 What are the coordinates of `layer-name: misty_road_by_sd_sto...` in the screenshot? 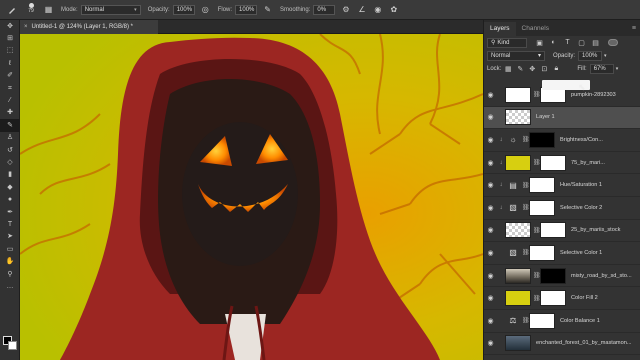 It's located at (604, 276).